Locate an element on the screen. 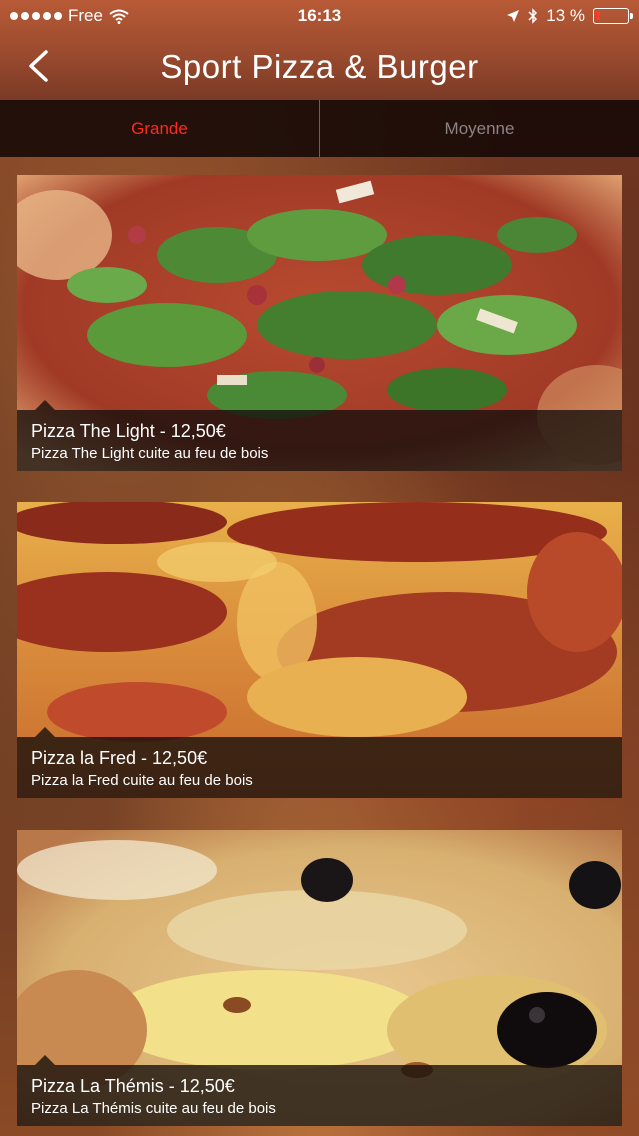  size-tabs: Grande Moyenne is located at coordinates (319, 128).